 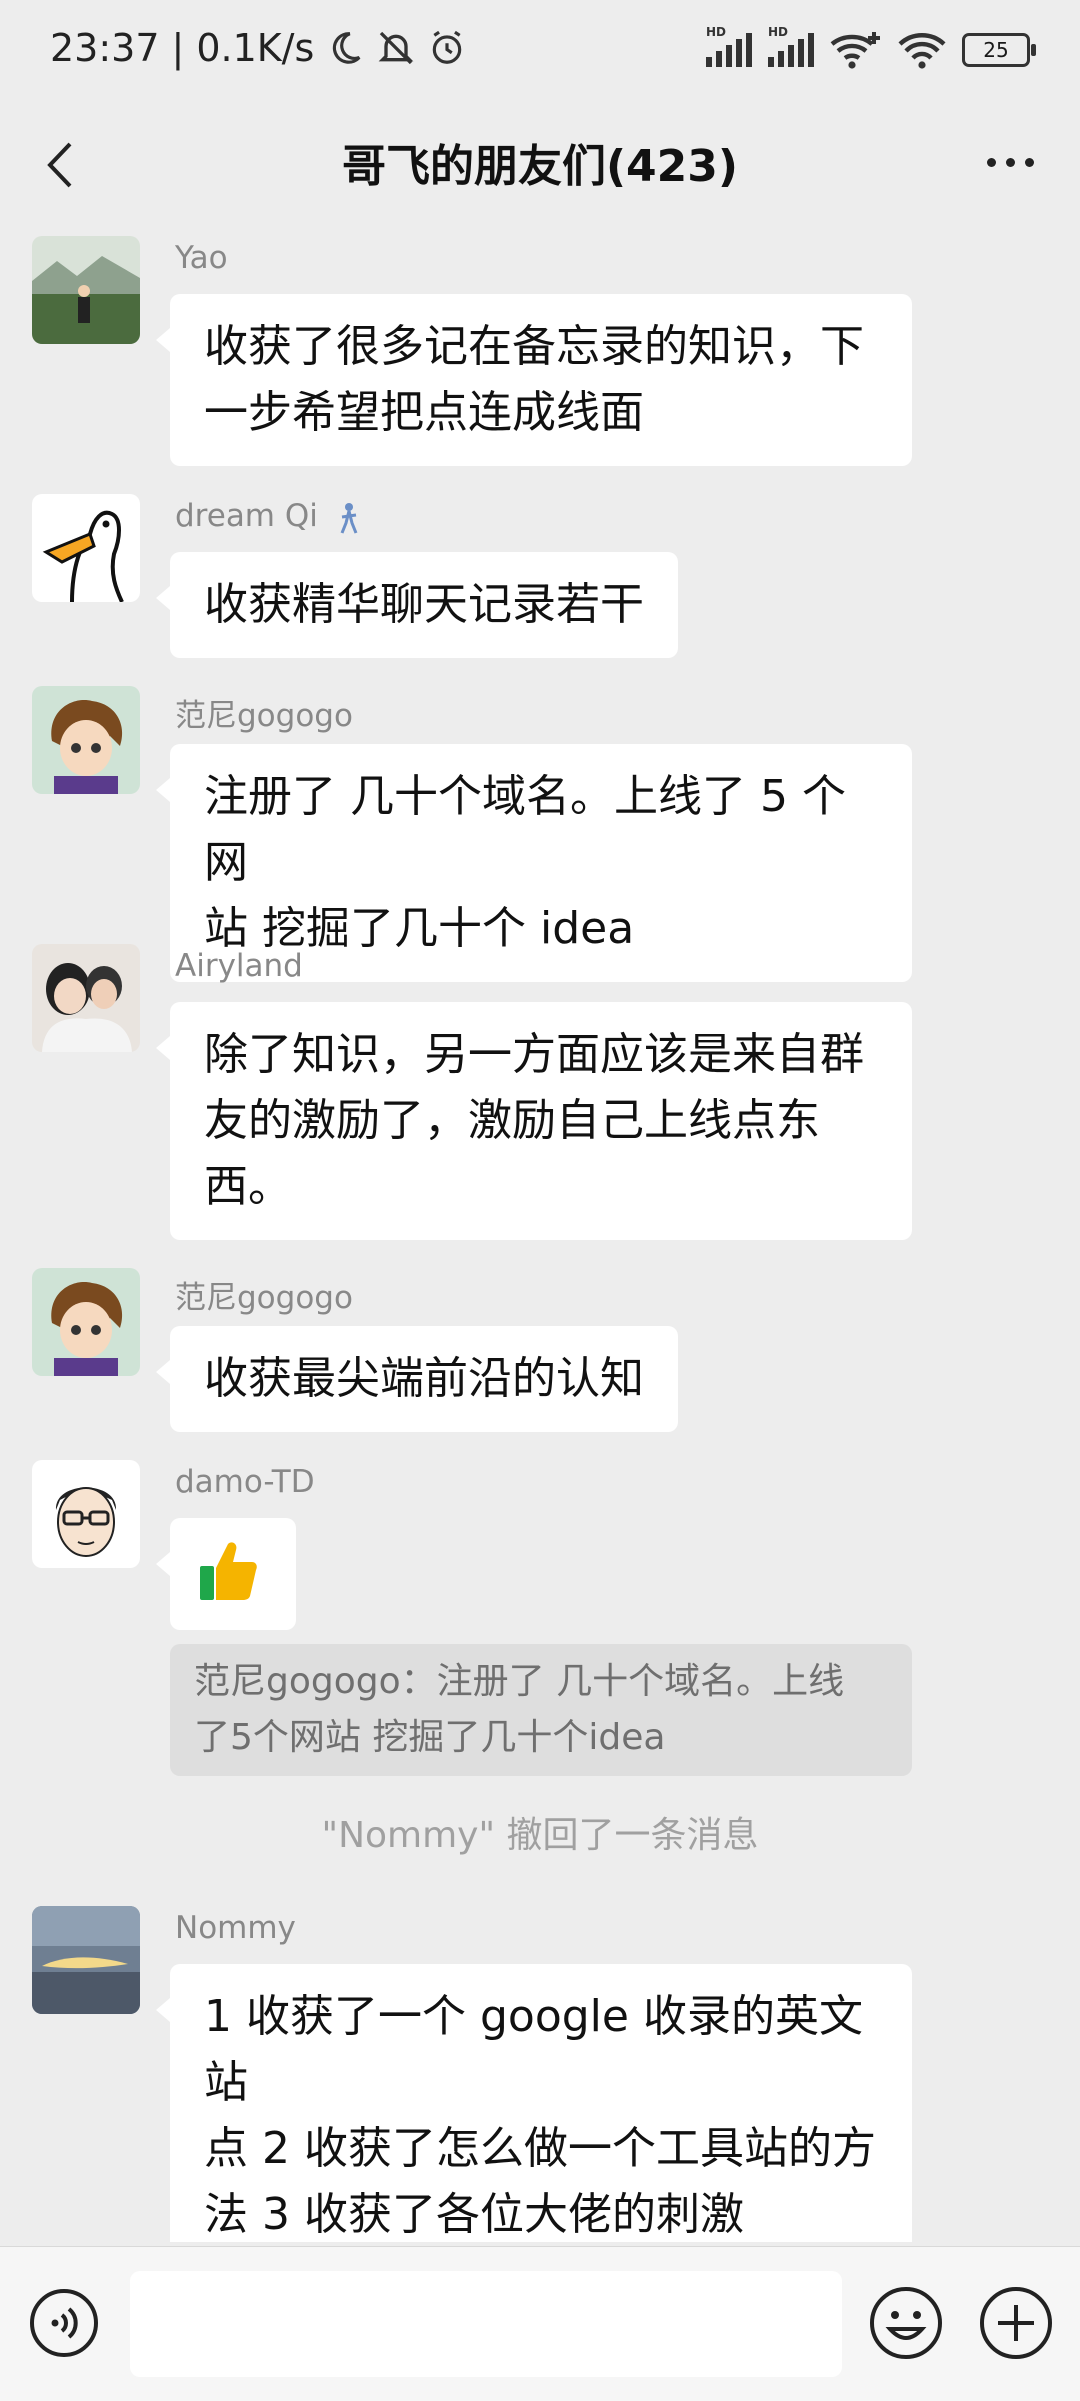 I want to click on mute-bell-icon, so click(x=396, y=48).